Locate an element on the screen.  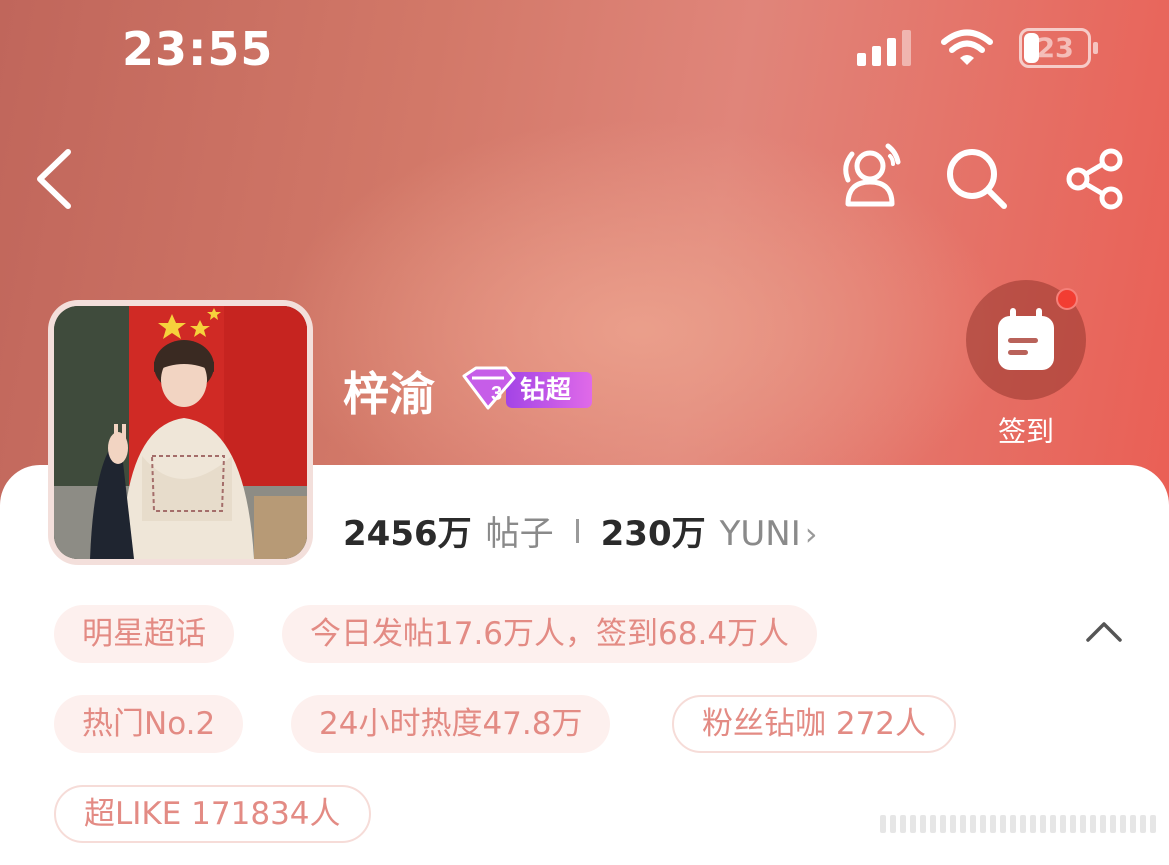
chevron-left-icon is located at coordinates (54, 179).